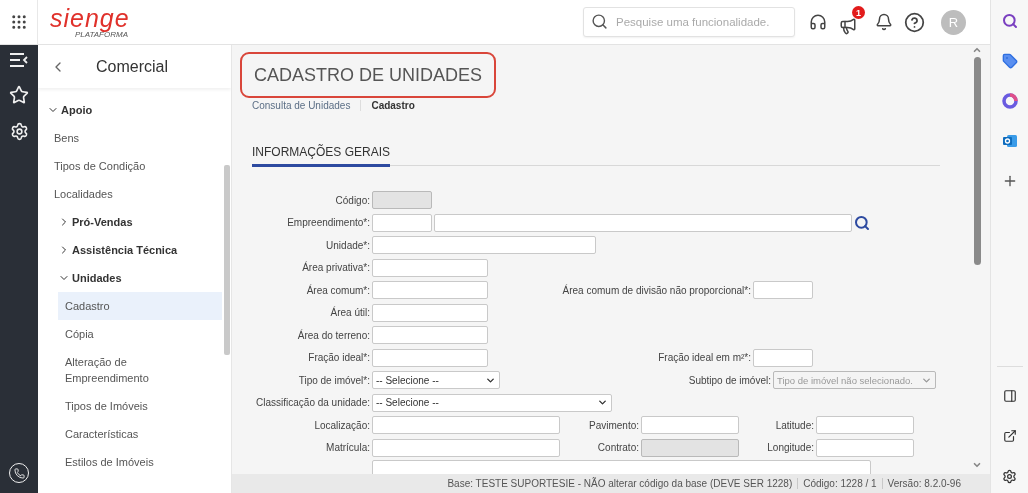 Image resolution: width=1028 pixels, height=493 pixels. What do you see at coordinates (301, 105) in the screenshot?
I see `breadcrumb-link: Consulta de Unidades` at bounding box center [301, 105].